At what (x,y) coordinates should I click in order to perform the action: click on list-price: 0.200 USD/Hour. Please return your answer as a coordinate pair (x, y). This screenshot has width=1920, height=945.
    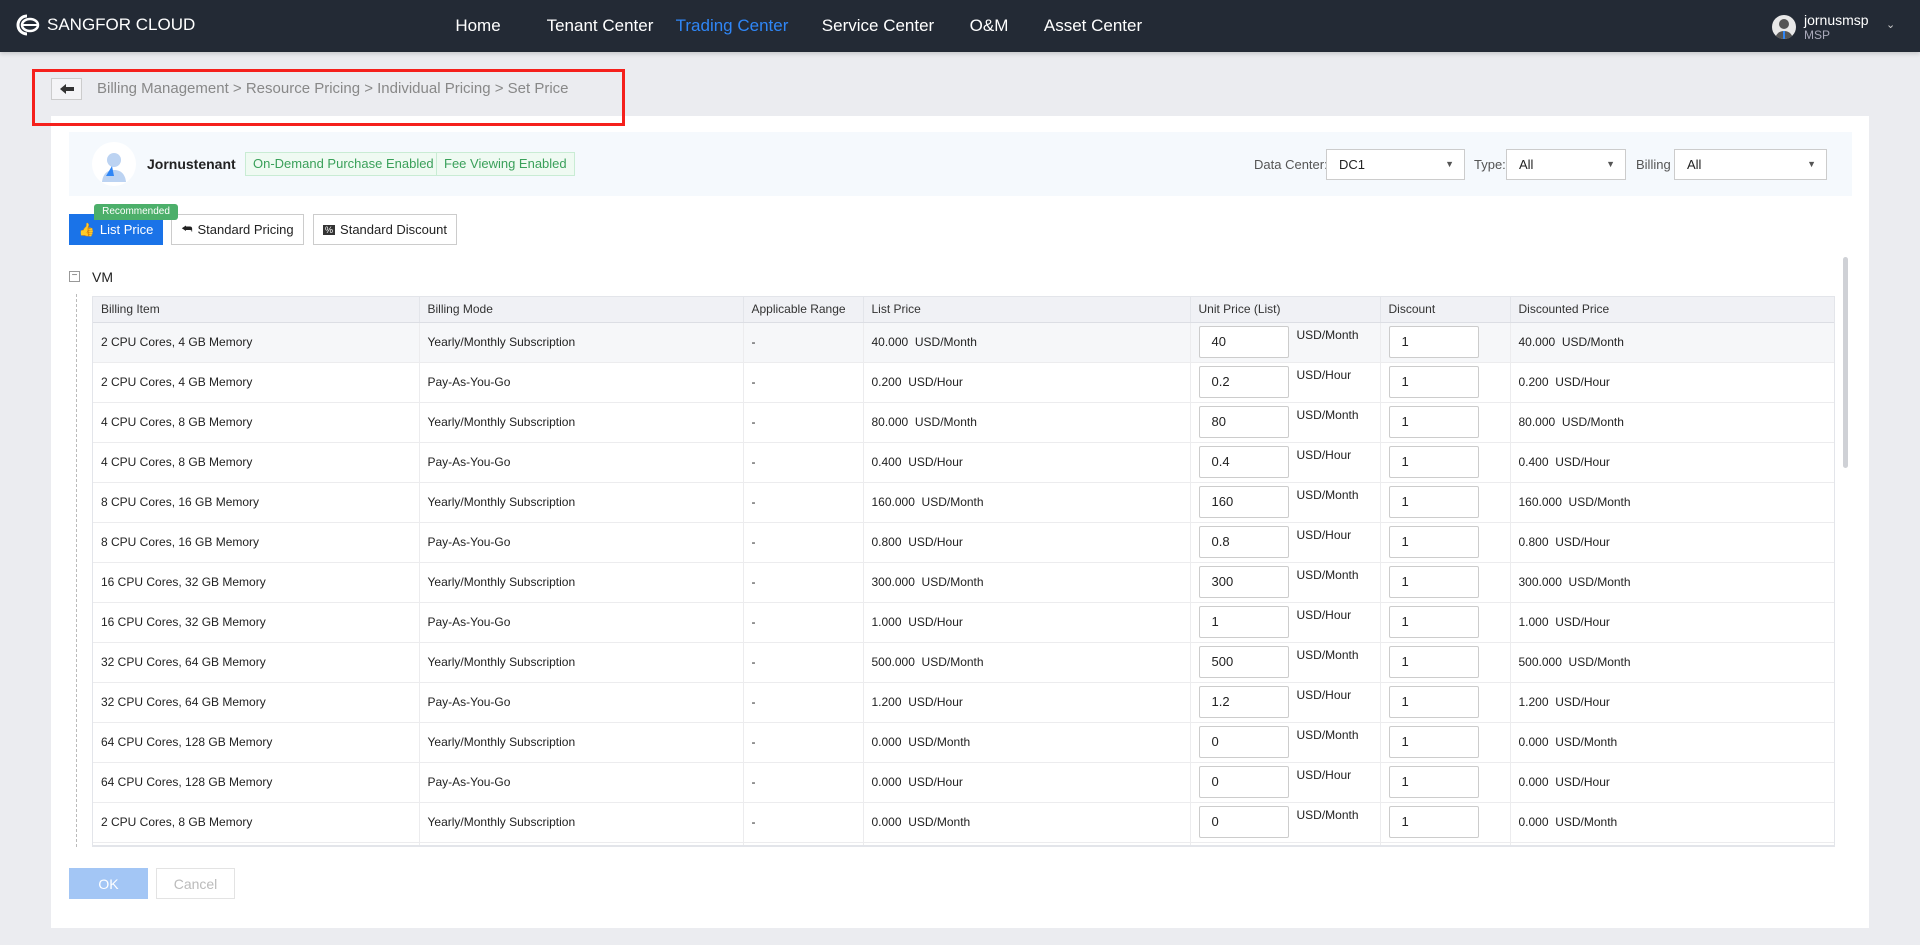
    Looking at the image, I should click on (1027, 382).